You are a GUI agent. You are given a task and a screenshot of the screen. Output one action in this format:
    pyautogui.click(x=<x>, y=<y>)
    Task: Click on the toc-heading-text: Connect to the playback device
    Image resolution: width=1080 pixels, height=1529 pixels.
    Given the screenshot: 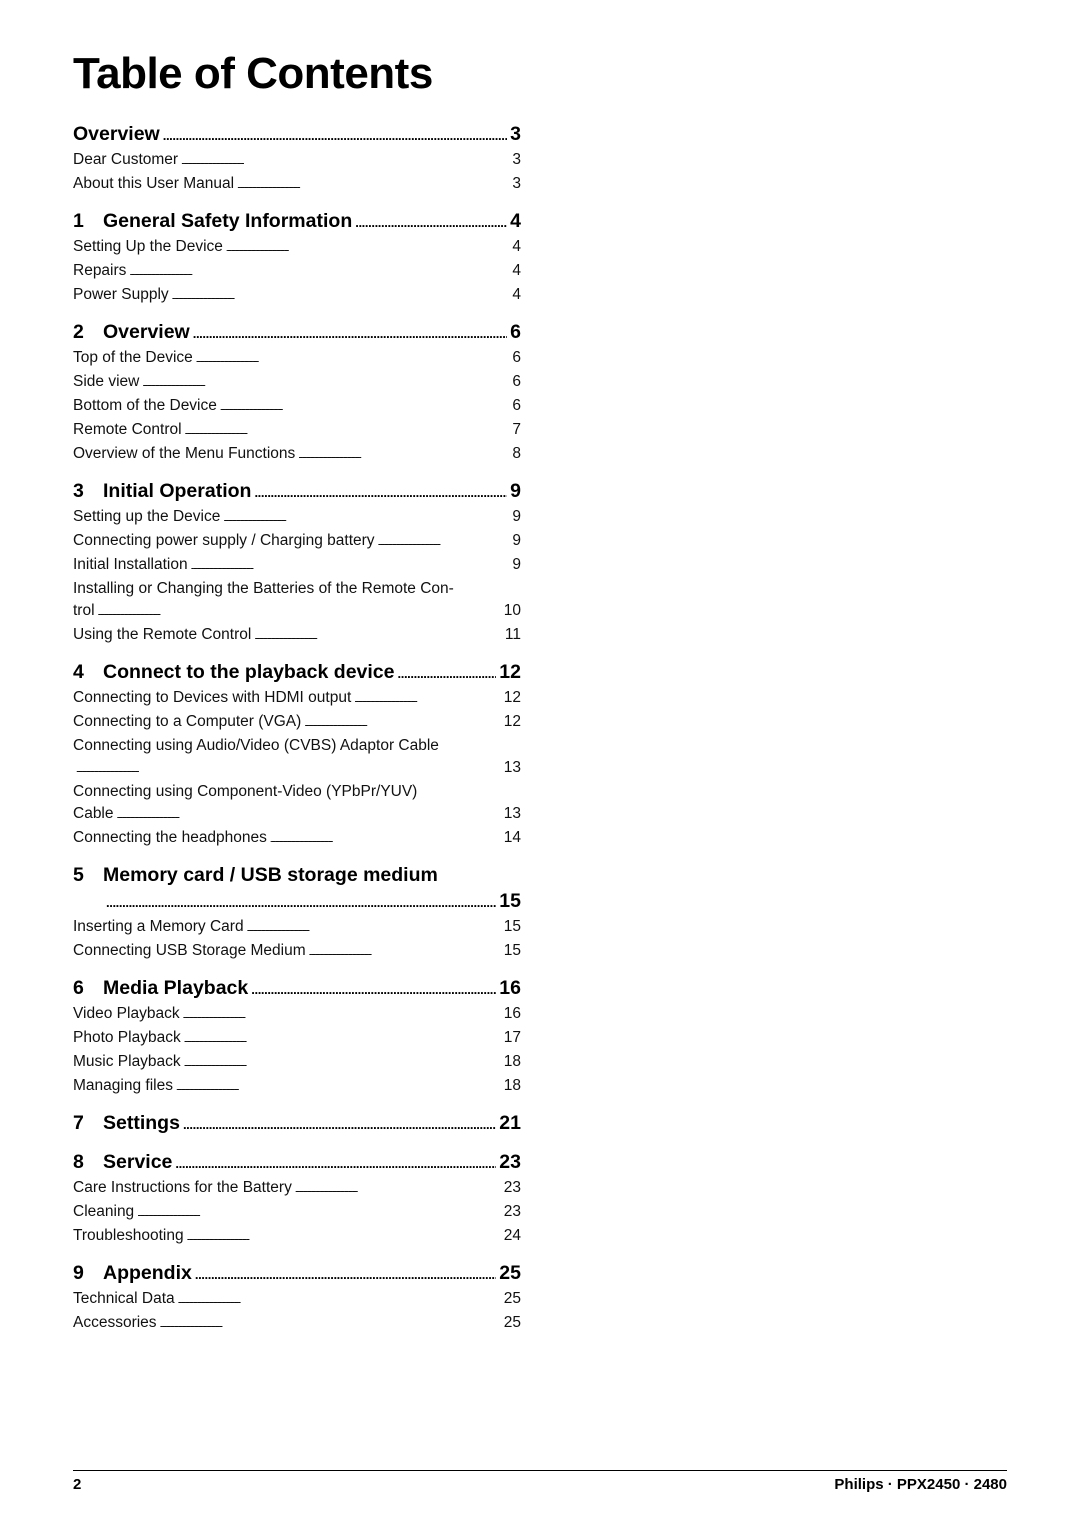 What is the action you would take?
    pyautogui.click(x=249, y=672)
    